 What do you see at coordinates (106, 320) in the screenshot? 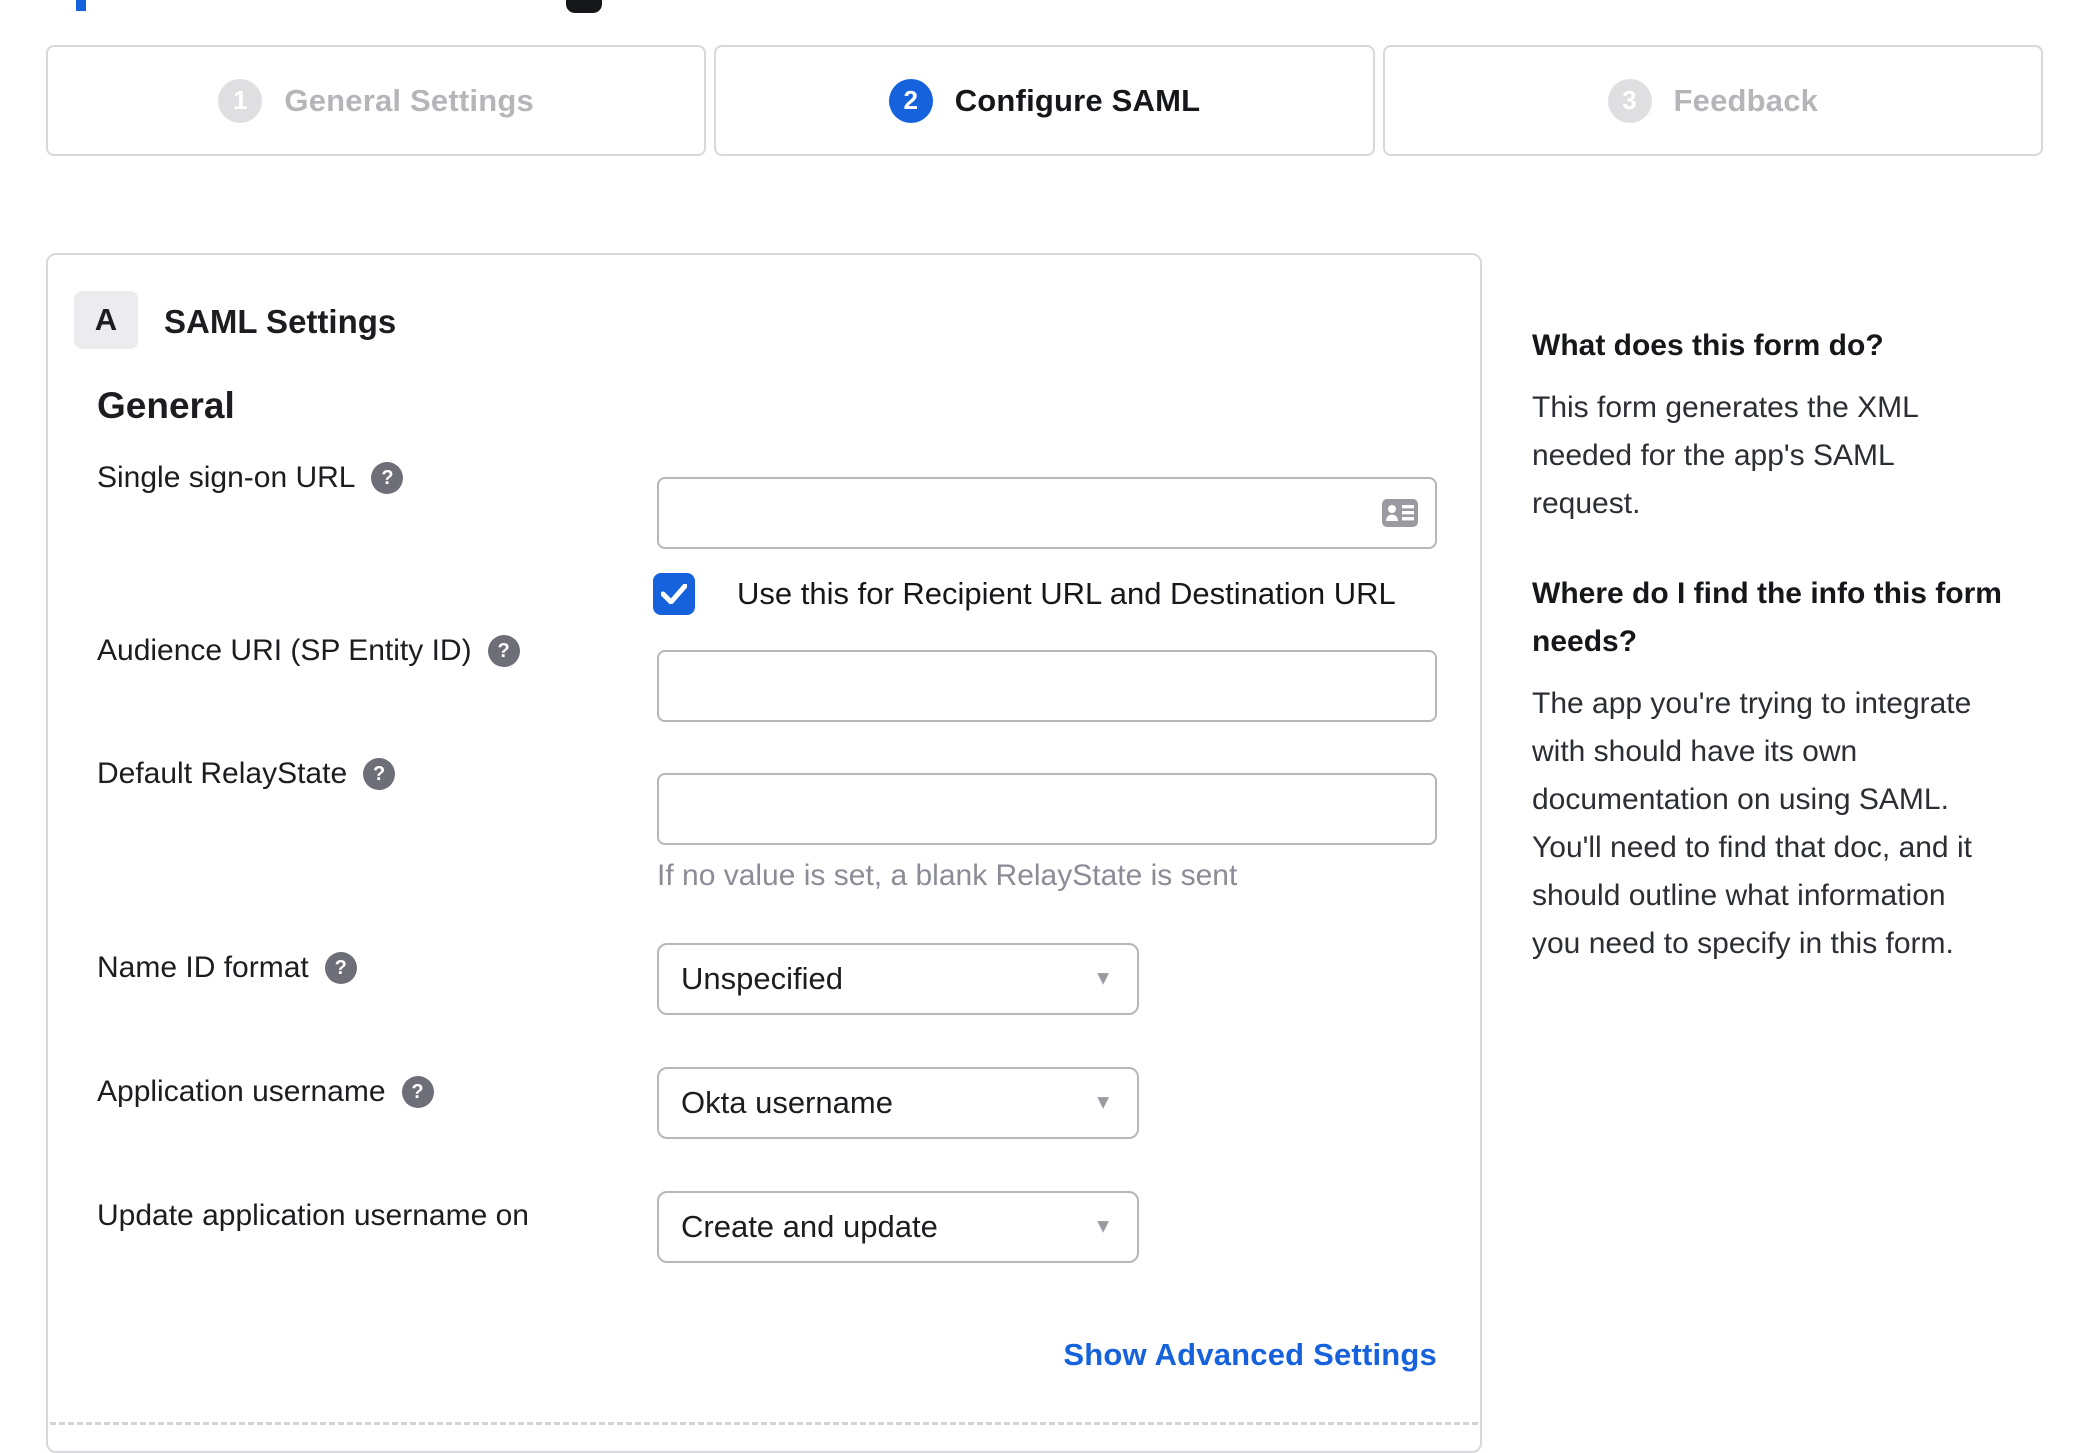
I see `section-a-badge: A` at bounding box center [106, 320].